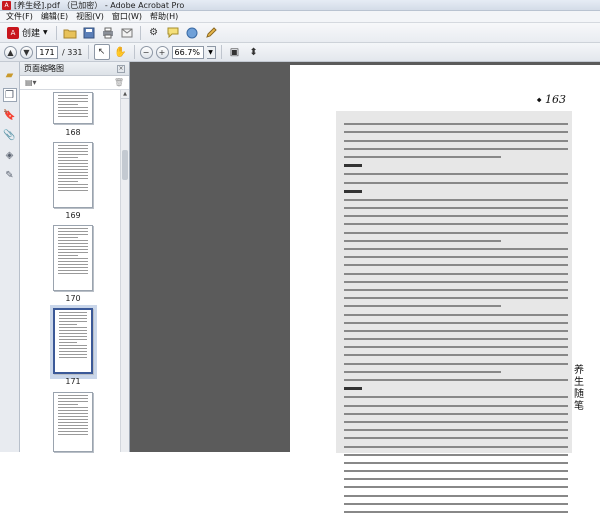 The image size is (600, 513). What do you see at coordinates (10, 155) in the screenshot?
I see `layers-icon: ◈` at bounding box center [10, 155].